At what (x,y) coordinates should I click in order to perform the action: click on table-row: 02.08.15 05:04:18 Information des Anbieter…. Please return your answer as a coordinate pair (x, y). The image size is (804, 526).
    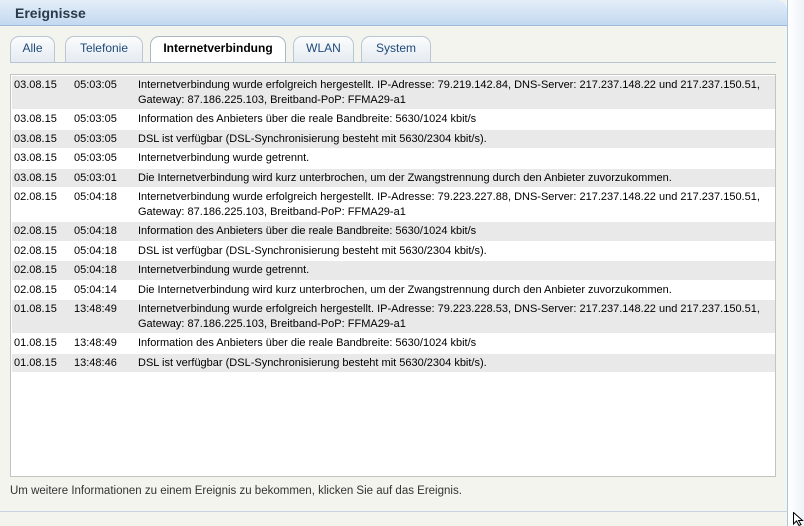
    Looking at the image, I should click on (393, 232).